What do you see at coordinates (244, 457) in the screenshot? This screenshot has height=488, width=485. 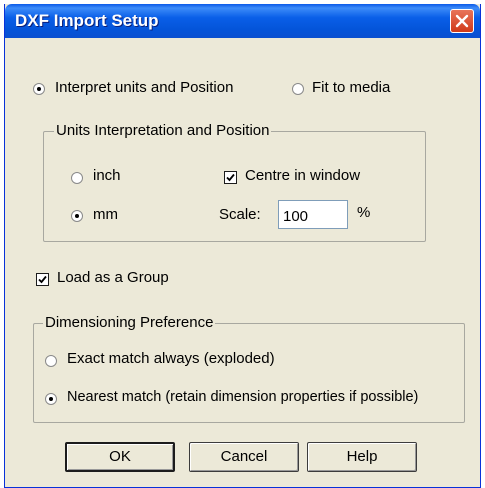 I see `cancel-button: Cancel` at bounding box center [244, 457].